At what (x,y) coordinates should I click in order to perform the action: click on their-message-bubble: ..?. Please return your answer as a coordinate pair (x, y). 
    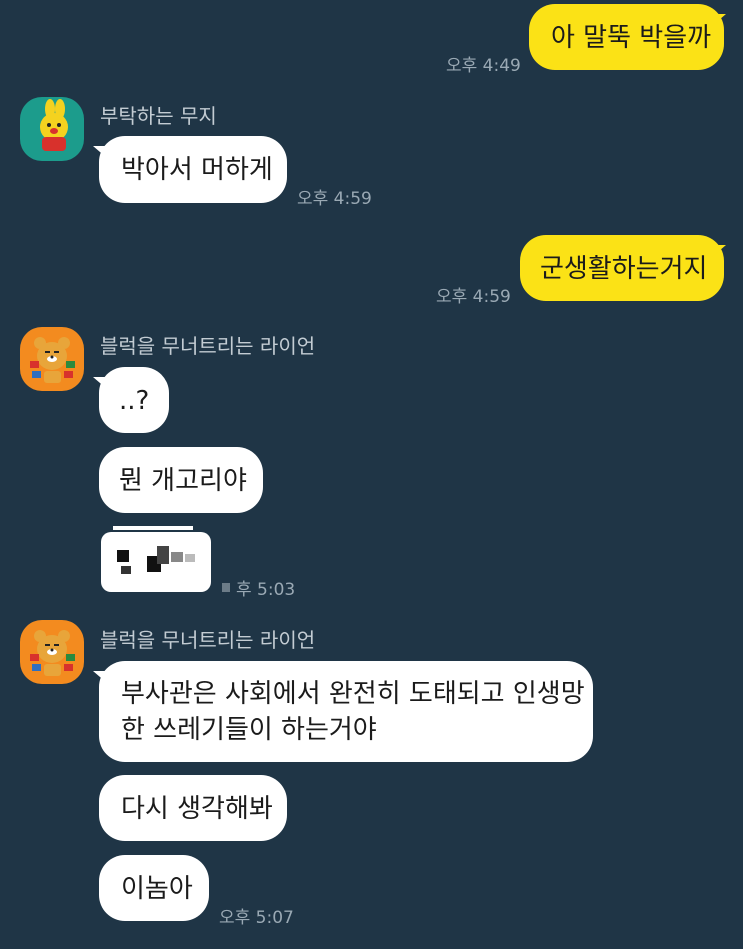
    Looking at the image, I should click on (134, 400).